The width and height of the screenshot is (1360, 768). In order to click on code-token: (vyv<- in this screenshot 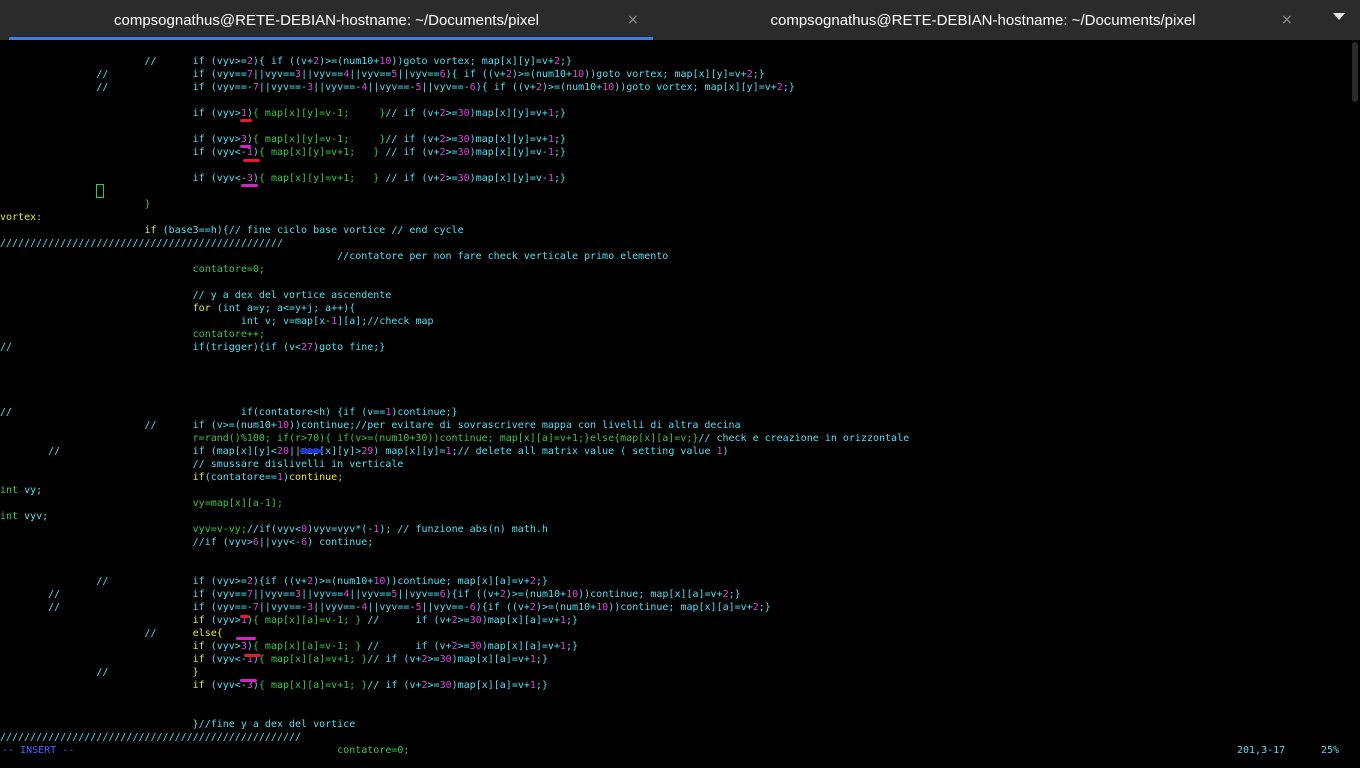, I will do `click(225, 659)`.